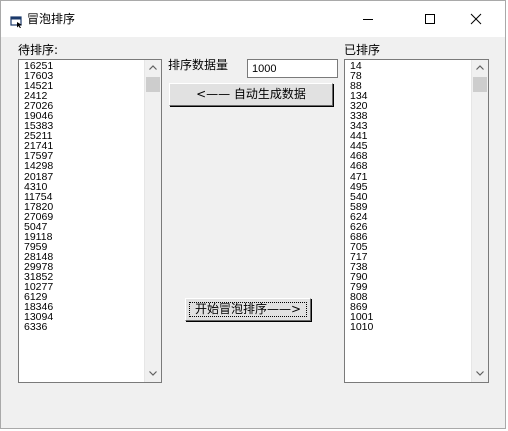 The width and height of the screenshot is (508, 431). Describe the element at coordinates (82, 327) in the screenshot. I see `list-item: 6336` at that location.